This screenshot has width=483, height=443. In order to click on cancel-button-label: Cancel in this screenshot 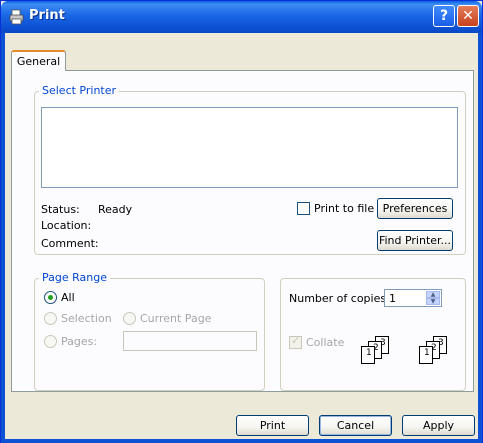, I will do `click(355, 425)`.